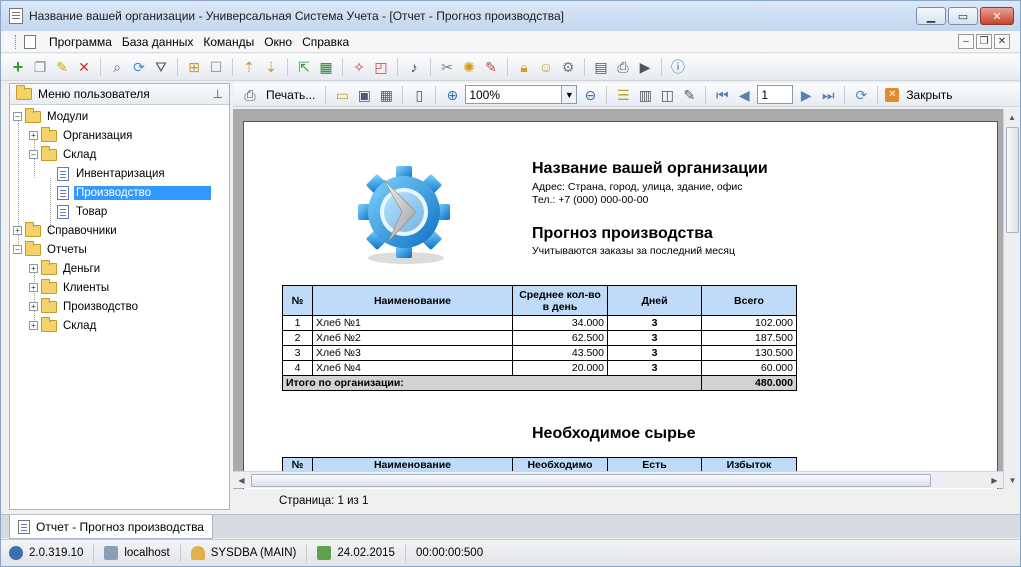 Image resolution: width=1021 pixels, height=567 pixels. What do you see at coordinates (667, 95) in the screenshot?
I see `find-icon: ◫` at bounding box center [667, 95].